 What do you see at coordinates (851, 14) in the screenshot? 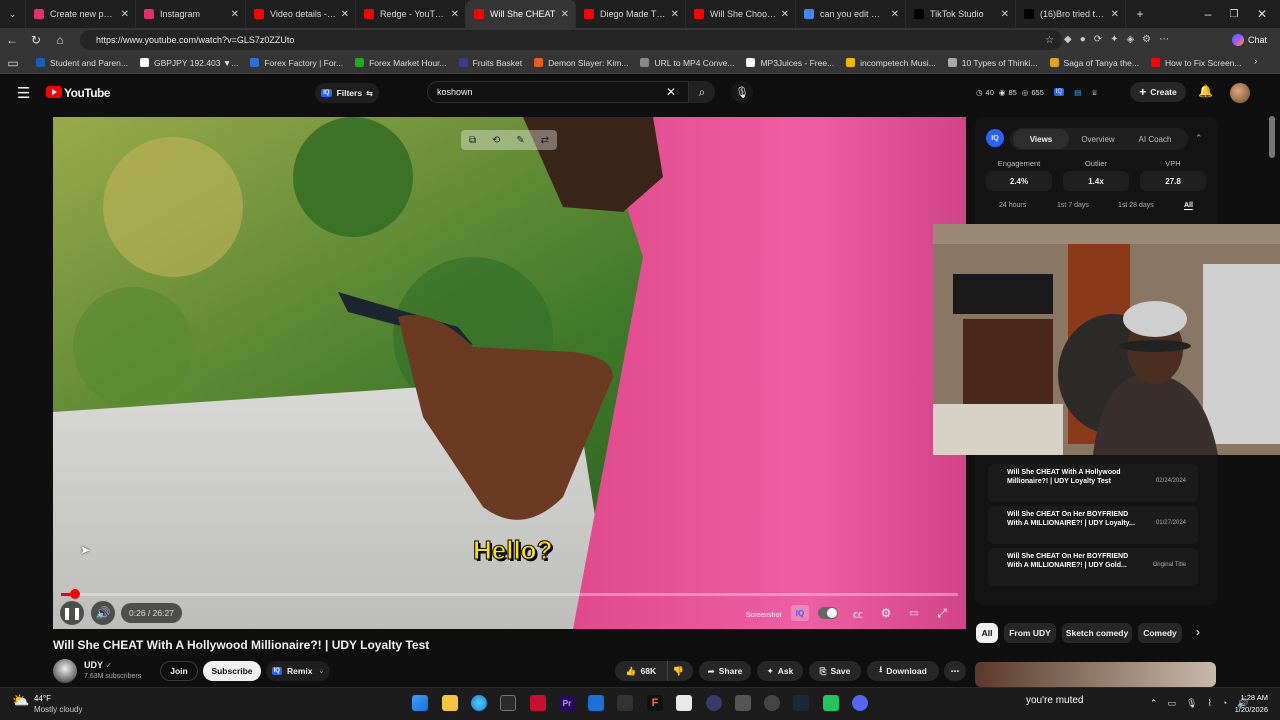
I see `browser-tab: can you edit mpg fil ✕` at bounding box center [851, 14].